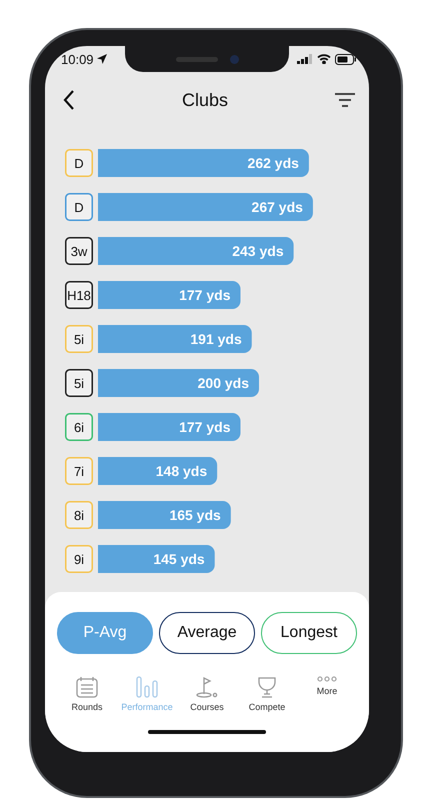  I want to click on bar-chart-icon, so click(147, 687).